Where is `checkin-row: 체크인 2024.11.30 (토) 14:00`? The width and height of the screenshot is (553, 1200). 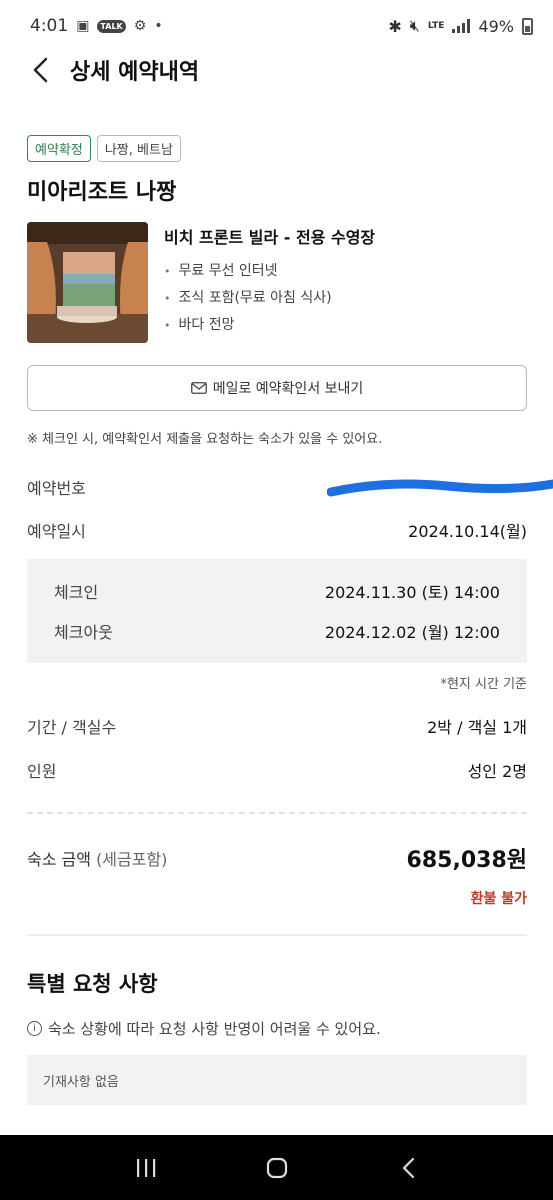
checkin-row: 체크인 2024.11.30 (토) 14:00 is located at coordinates (277, 591).